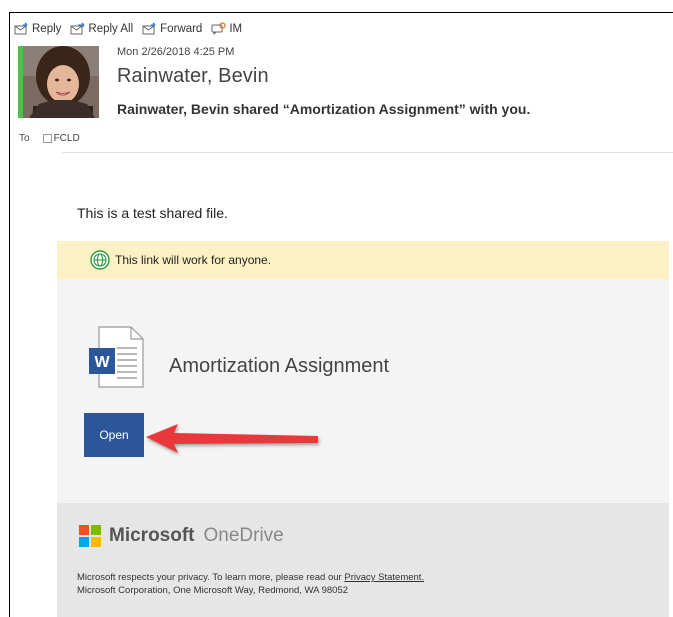  Describe the element at coordinates (279, 366) in the screenshot. I see `shared-file-name: Amortization Assignment` at that location.